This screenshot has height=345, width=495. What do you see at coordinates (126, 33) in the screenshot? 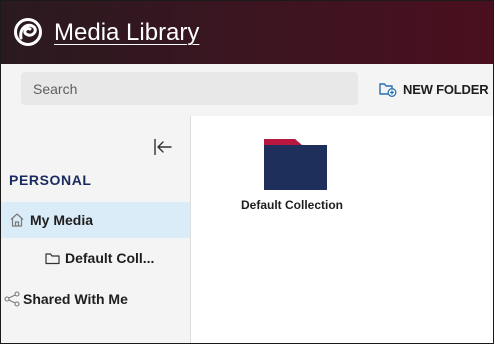
I see `app-title-link: Media Library` at bounding box center [126, 33].